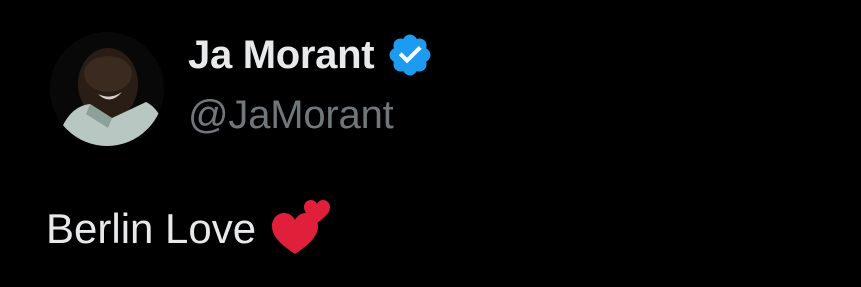 The image size is (861, 287). Describe the element at coordinates (311, 85) in the screenshot. I see `user-info: Ja Morant @JaMorant` at that location.